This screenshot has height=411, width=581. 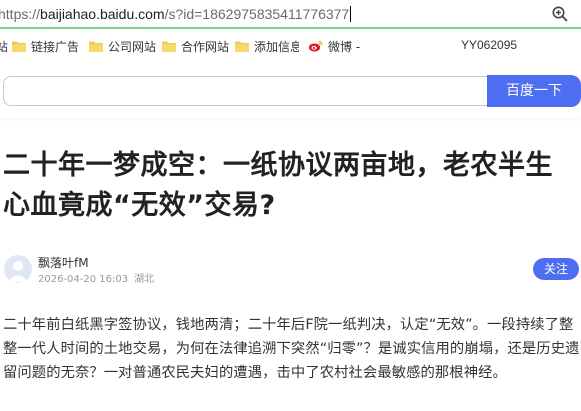 I want to click on bookmark-label: 添加信息, so click(x=276, y=46).